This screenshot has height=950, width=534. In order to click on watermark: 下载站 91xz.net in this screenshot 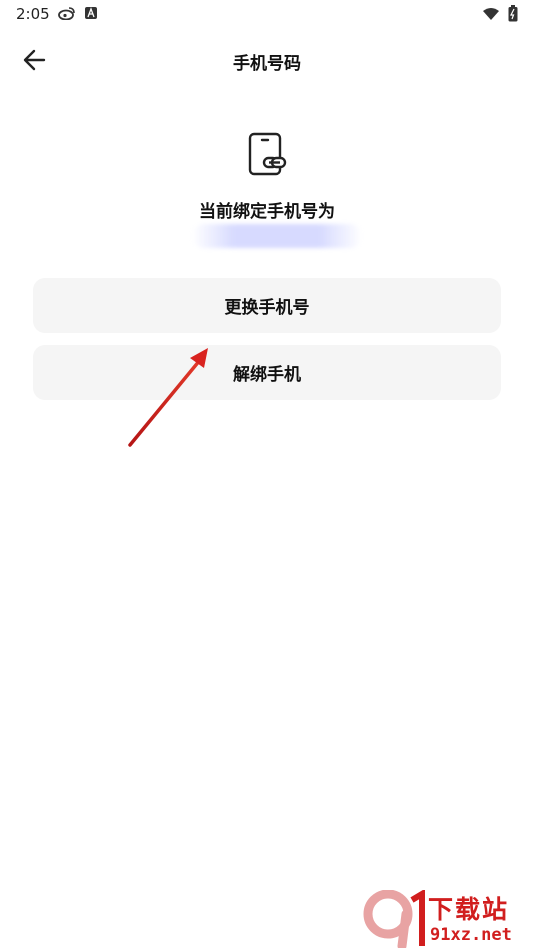, I will do `click(448, 919)`.